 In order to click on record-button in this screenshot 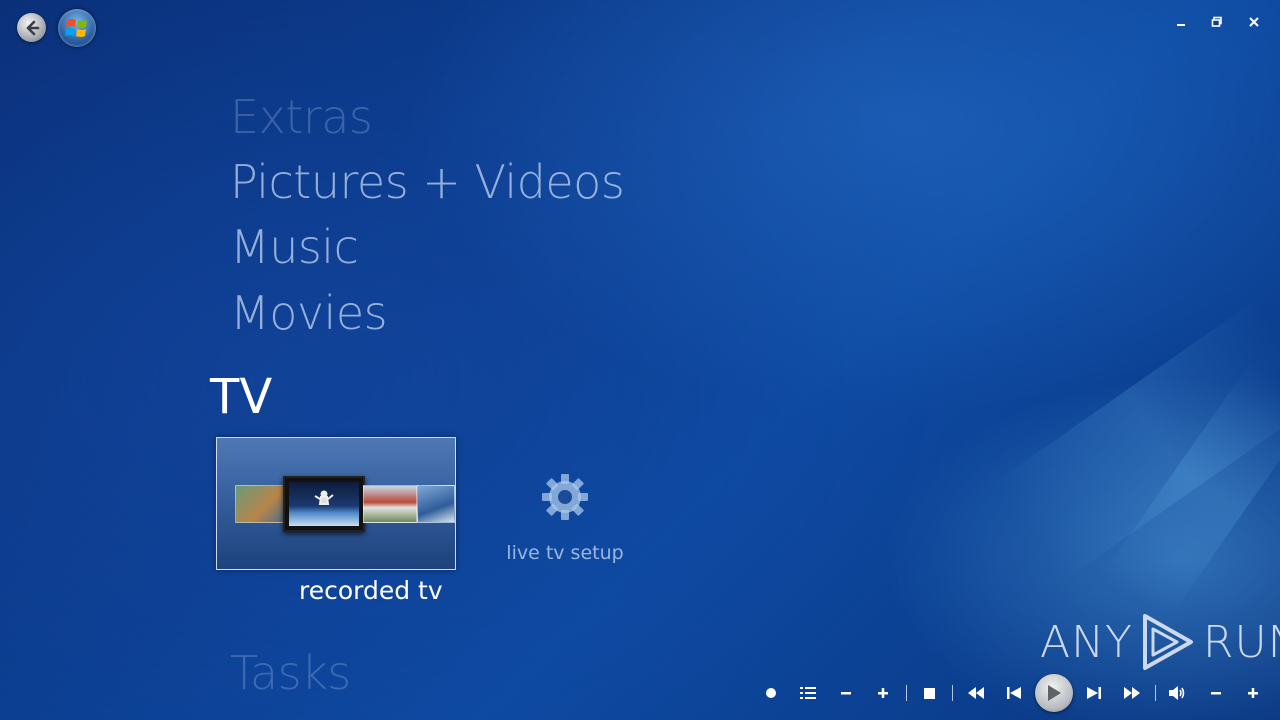, I will do `click(770, 693)`.